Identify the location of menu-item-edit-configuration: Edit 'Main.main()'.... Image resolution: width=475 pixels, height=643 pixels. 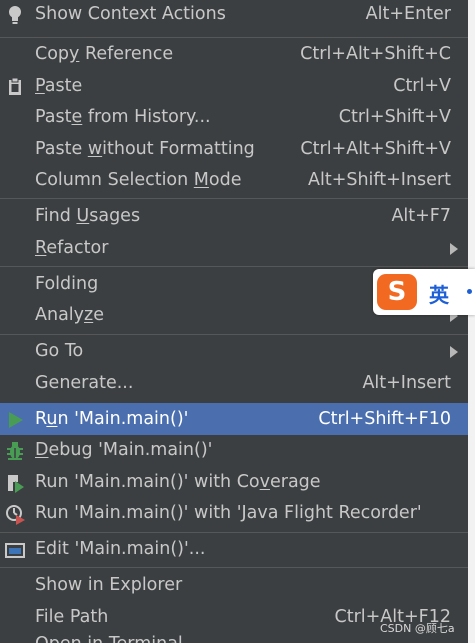
(234, 549).